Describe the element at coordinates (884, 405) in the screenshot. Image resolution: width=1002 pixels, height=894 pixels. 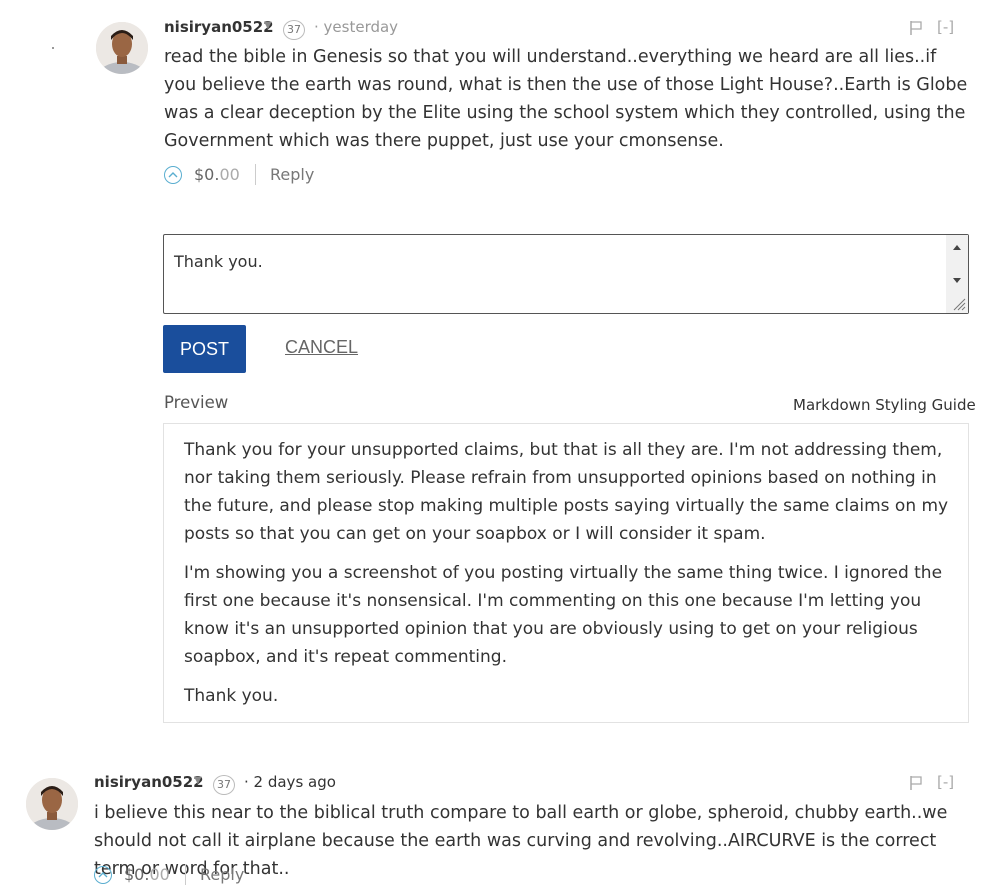
I see `markdown-guide-link: Markdown Styling Guide` at that location.